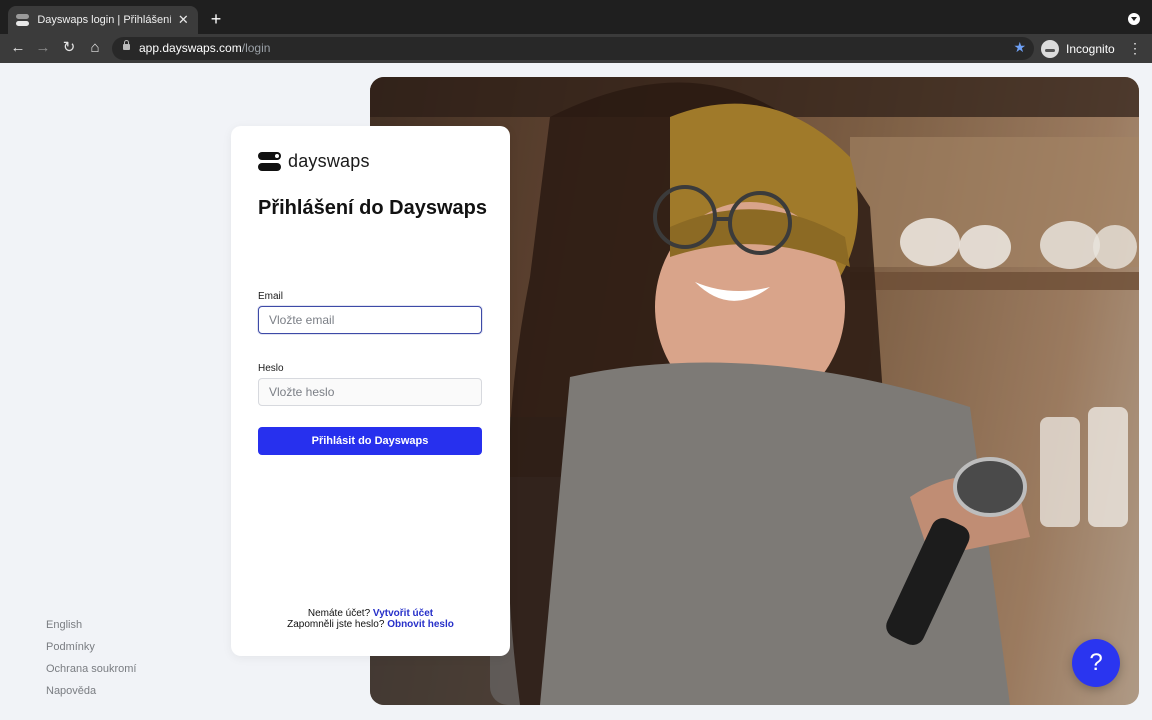  I want to click on back-arrow-icon: ←, so click(18, 48).